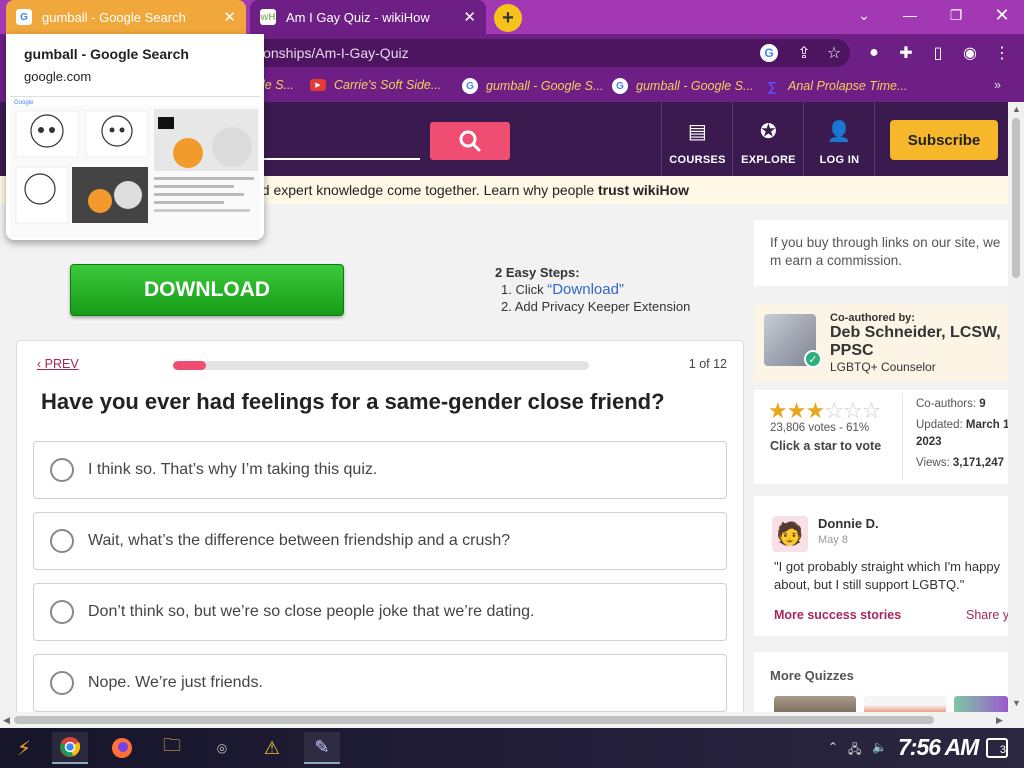 This screenshot has width=1024, height=768. Describe the element at coordinates (1016, 703) in the screenshot. I see `scroll-down-icon: ▼` at that location.